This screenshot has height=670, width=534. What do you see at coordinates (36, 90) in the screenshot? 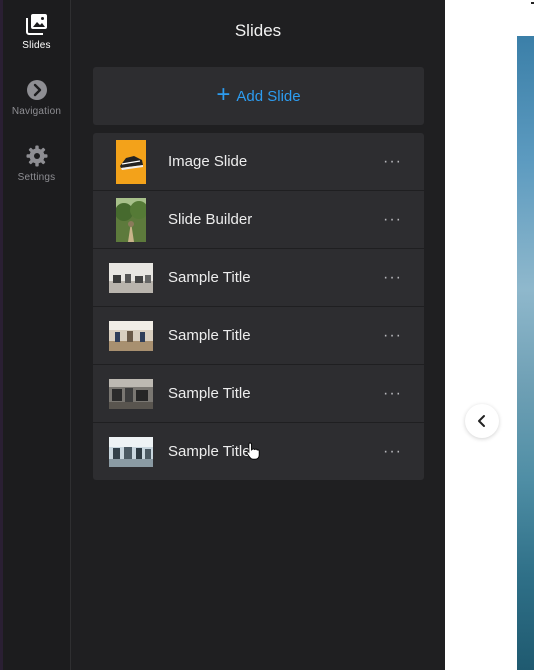
I see `navigation-icon` at bounding box center [36, 90].